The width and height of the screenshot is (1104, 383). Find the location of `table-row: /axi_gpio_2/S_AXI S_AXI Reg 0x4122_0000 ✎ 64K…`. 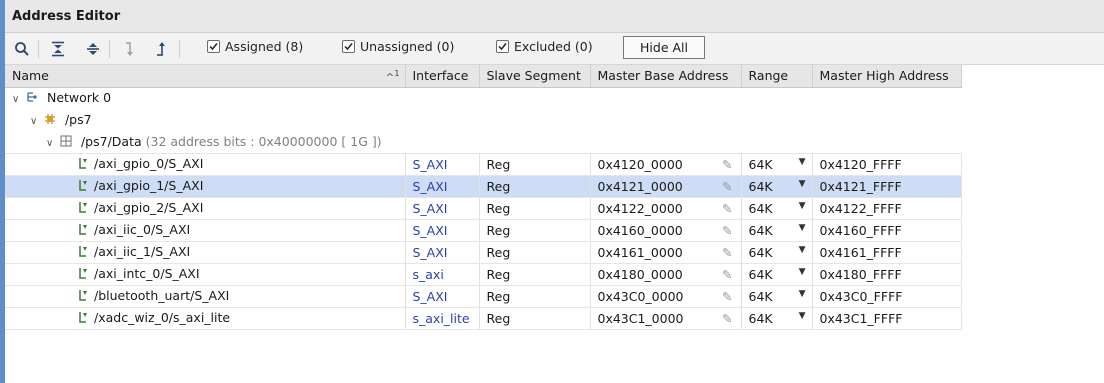

table-row: /axi_gpio_2/S_AXI S_AXI Reg 0x4122_0000 ✎ 64K… is located at coordinates (483, 208).